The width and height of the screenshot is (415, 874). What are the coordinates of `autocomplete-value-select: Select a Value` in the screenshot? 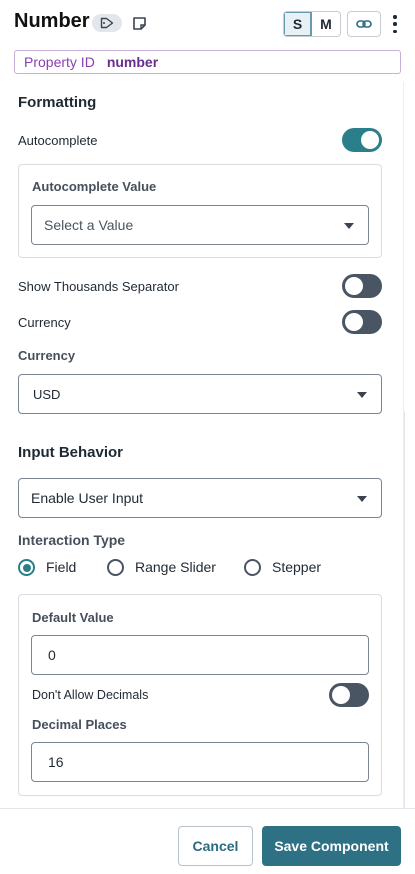 It's located at (200, 225).